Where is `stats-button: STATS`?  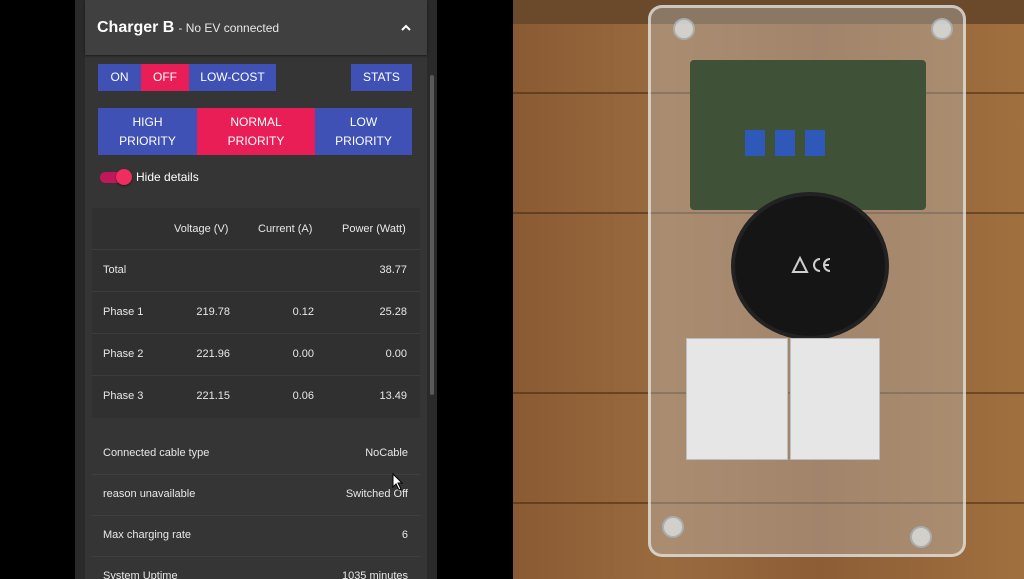 stats-button: STATS is located at coordinates (381, 77).